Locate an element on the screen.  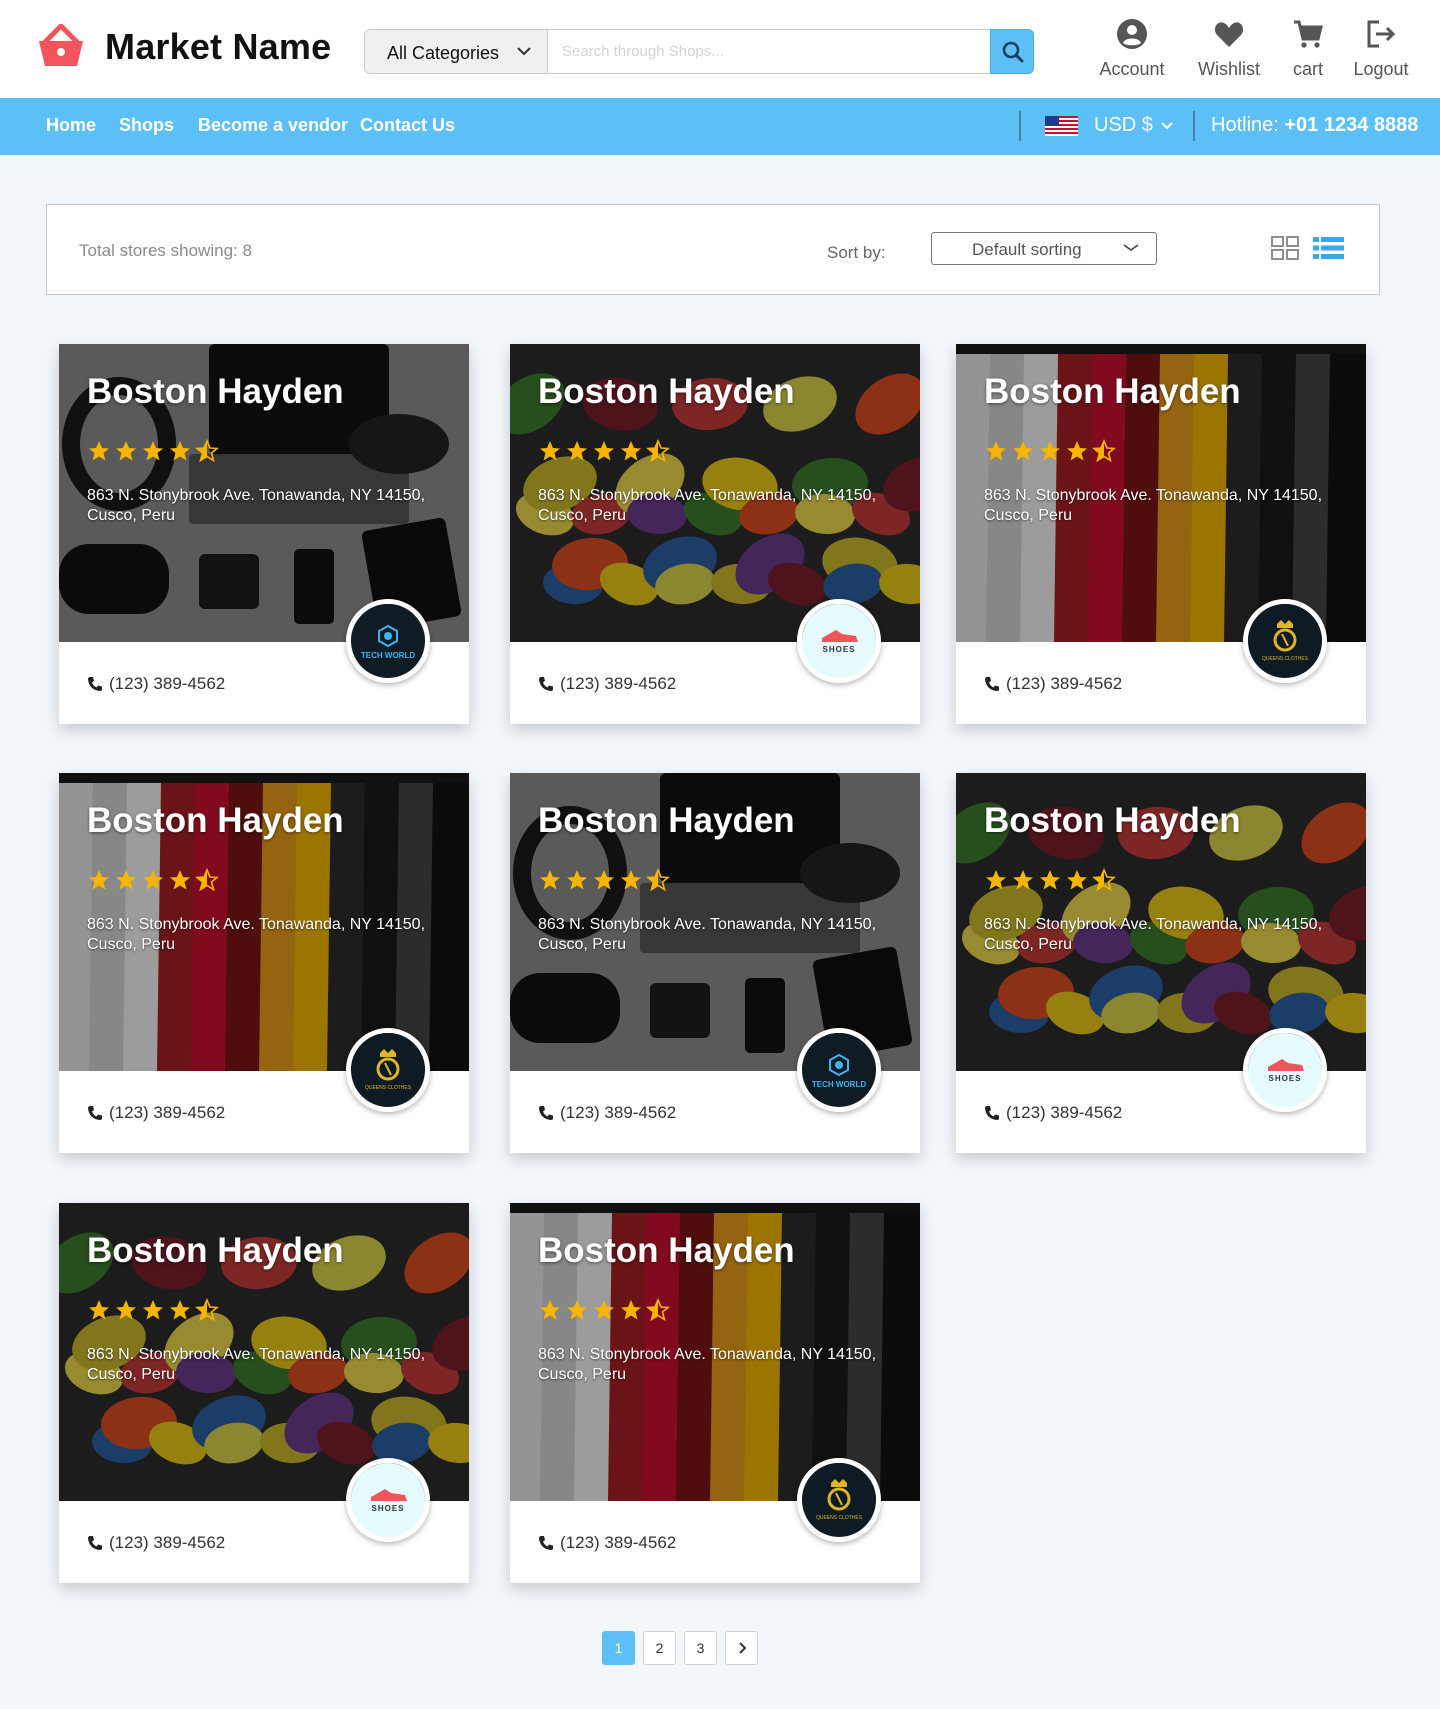
nav-divider is located at coordinates (1020, 126).